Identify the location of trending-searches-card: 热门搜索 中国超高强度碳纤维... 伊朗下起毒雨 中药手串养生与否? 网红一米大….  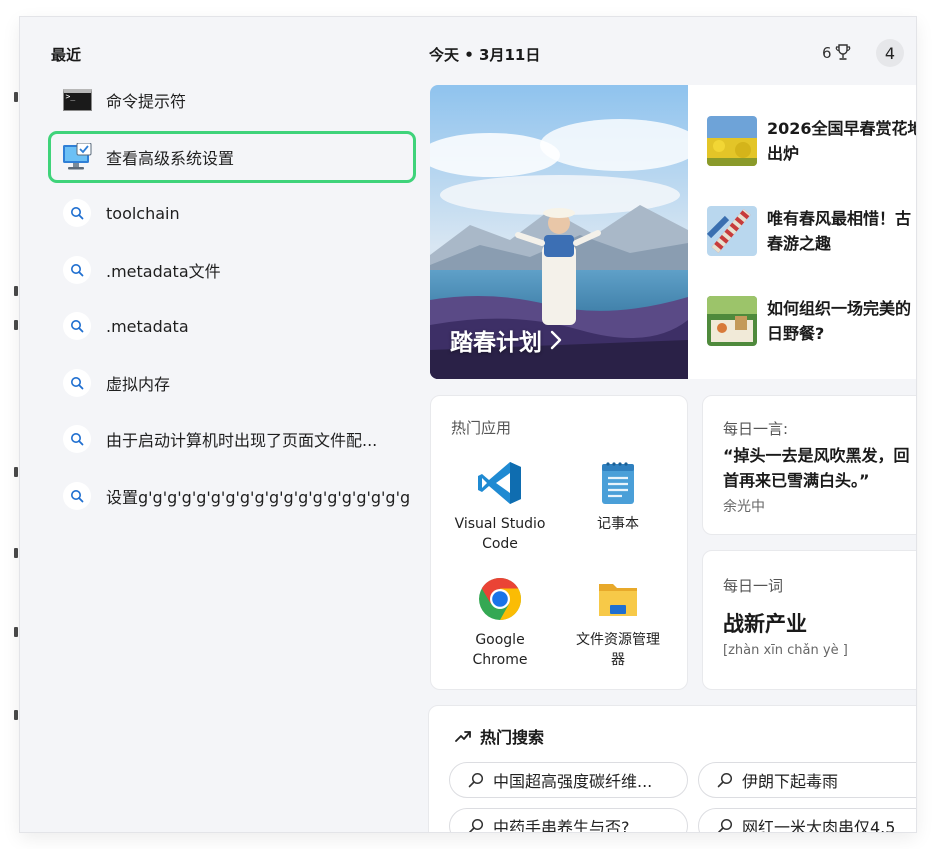
(672, 768).